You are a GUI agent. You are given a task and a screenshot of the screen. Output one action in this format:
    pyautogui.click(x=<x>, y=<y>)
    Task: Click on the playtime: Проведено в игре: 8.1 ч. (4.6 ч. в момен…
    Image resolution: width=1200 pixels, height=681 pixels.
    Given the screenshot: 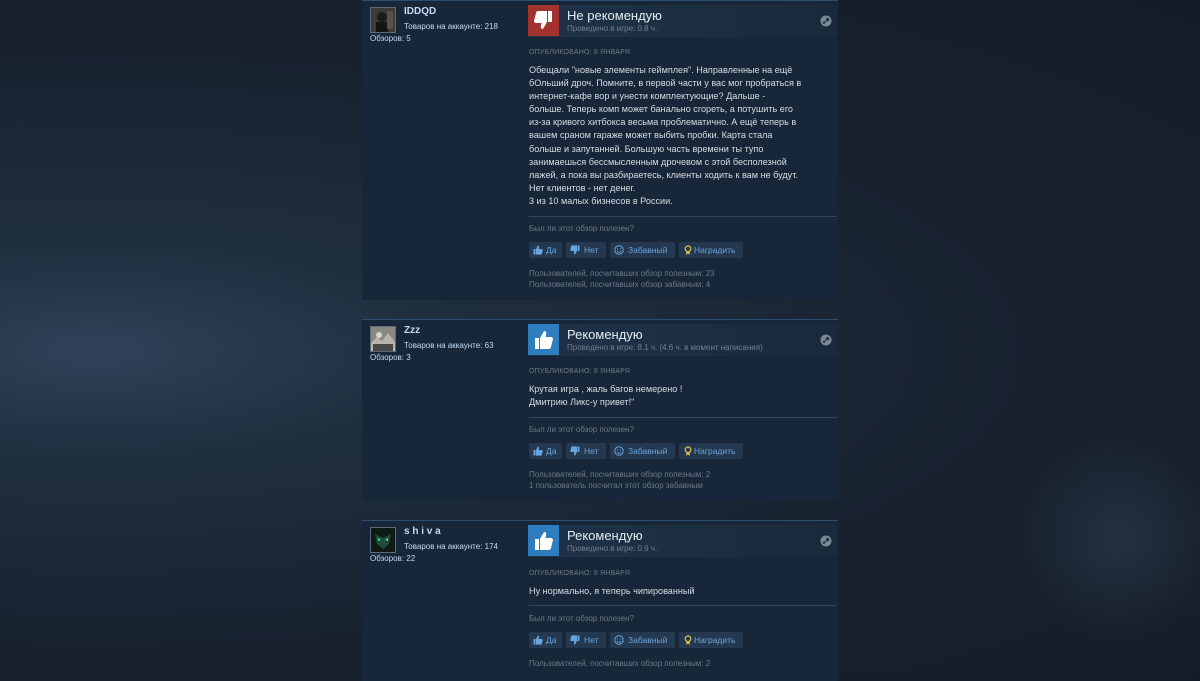 What is the action you would take?
    pyautogui.click(x=665, y=347)
    